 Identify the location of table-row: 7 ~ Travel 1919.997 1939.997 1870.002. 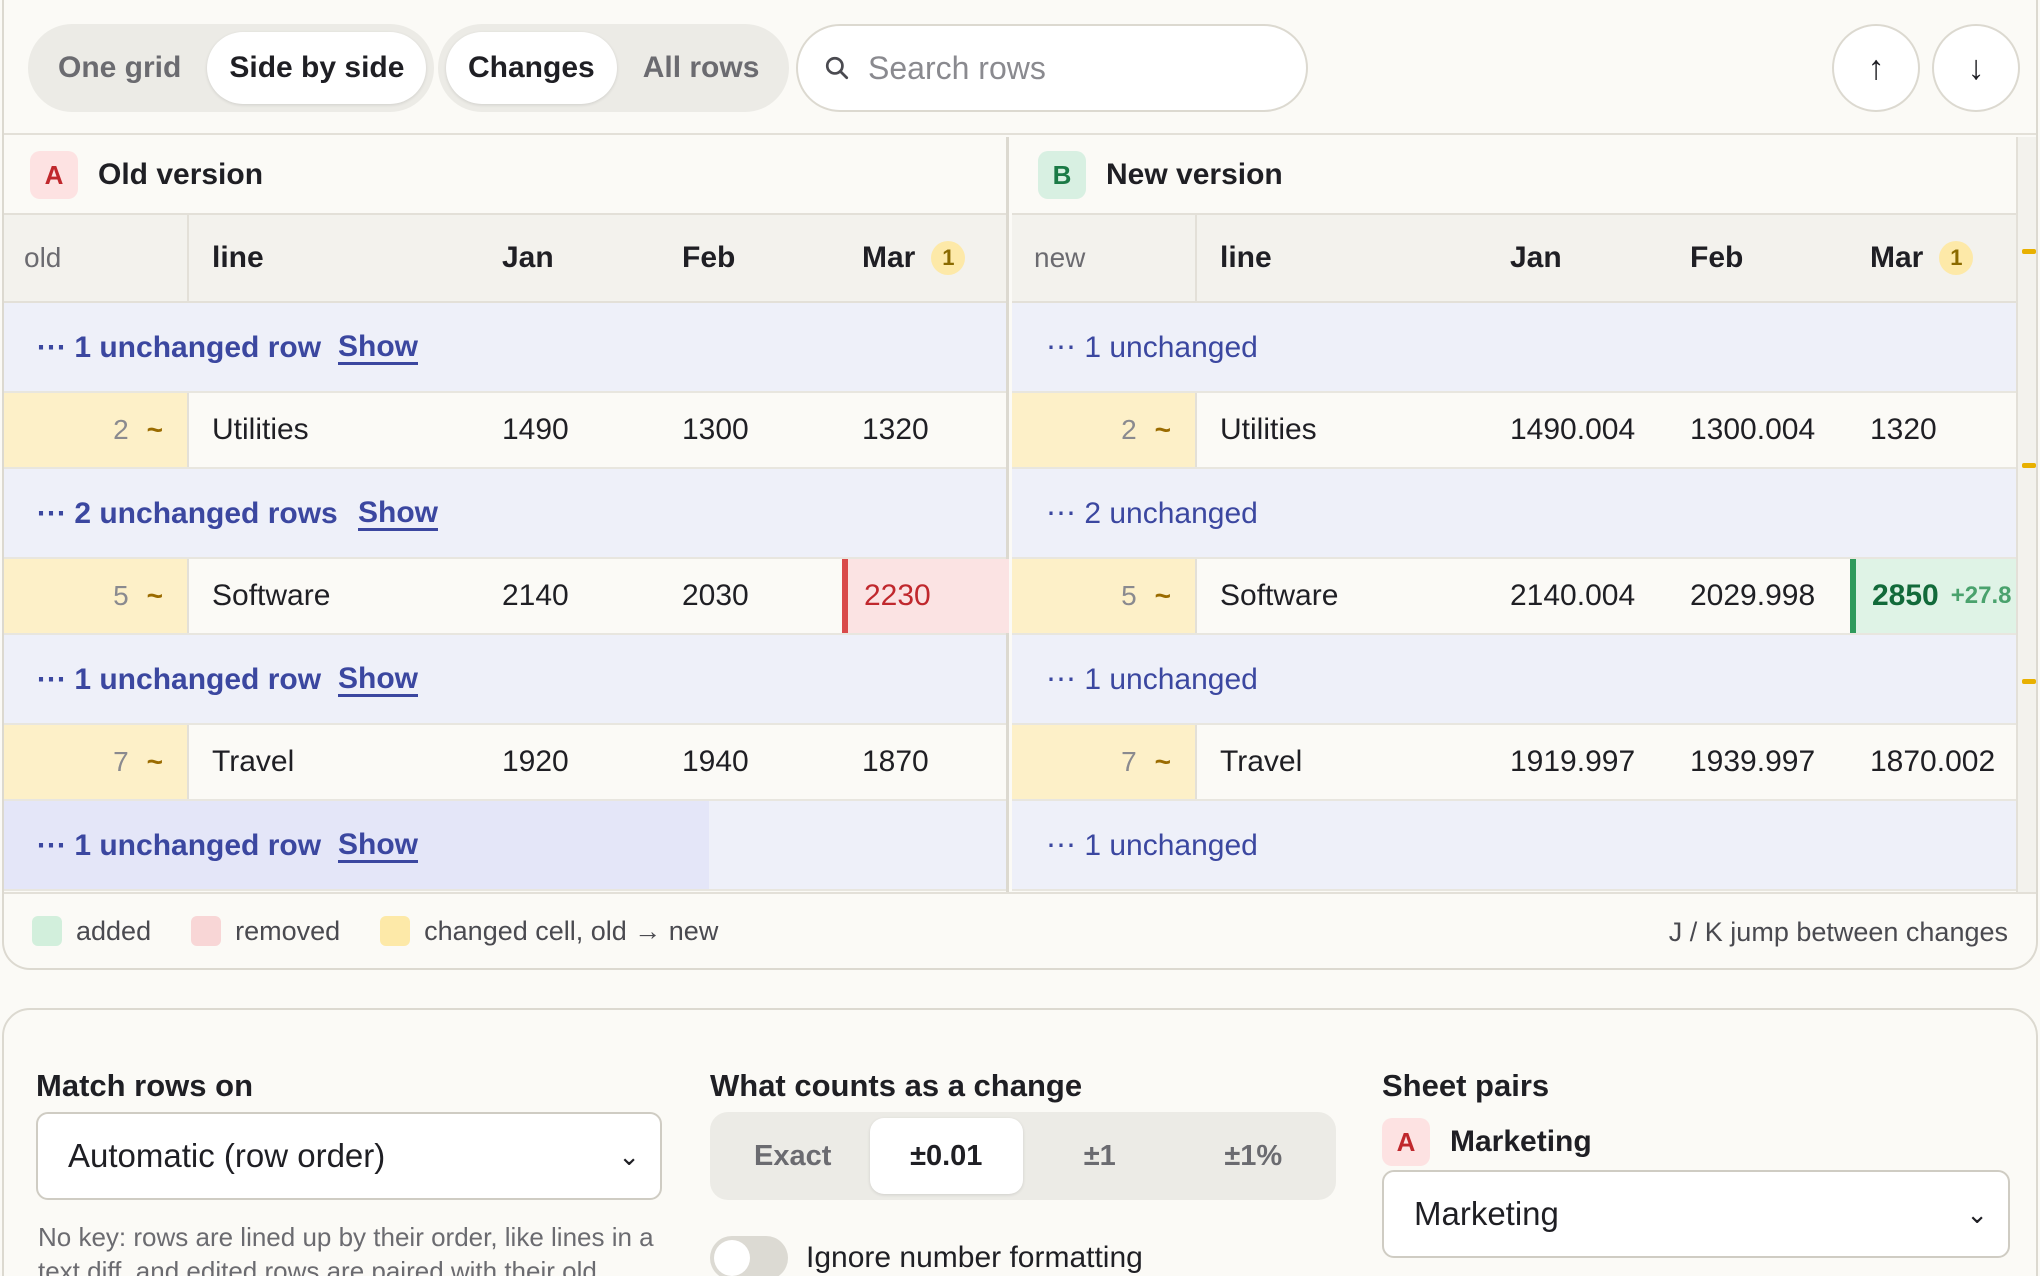
(1514, 763).